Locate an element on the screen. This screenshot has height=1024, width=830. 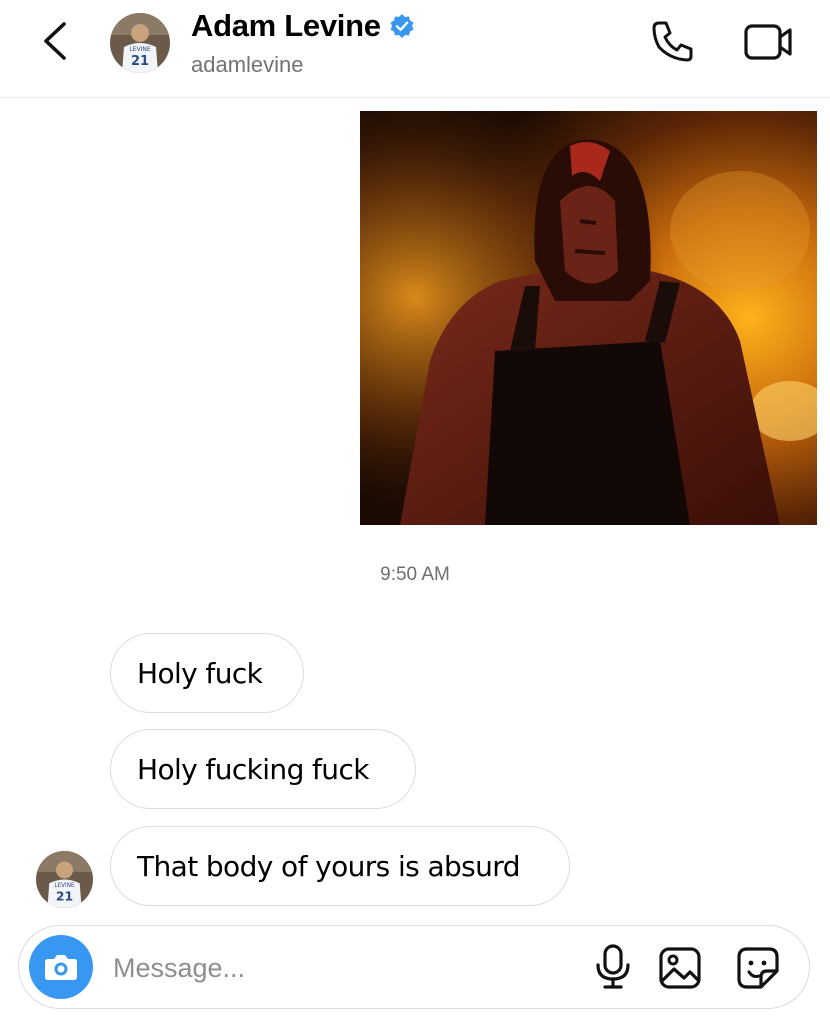
back-button is located at coordinates (56, 41).